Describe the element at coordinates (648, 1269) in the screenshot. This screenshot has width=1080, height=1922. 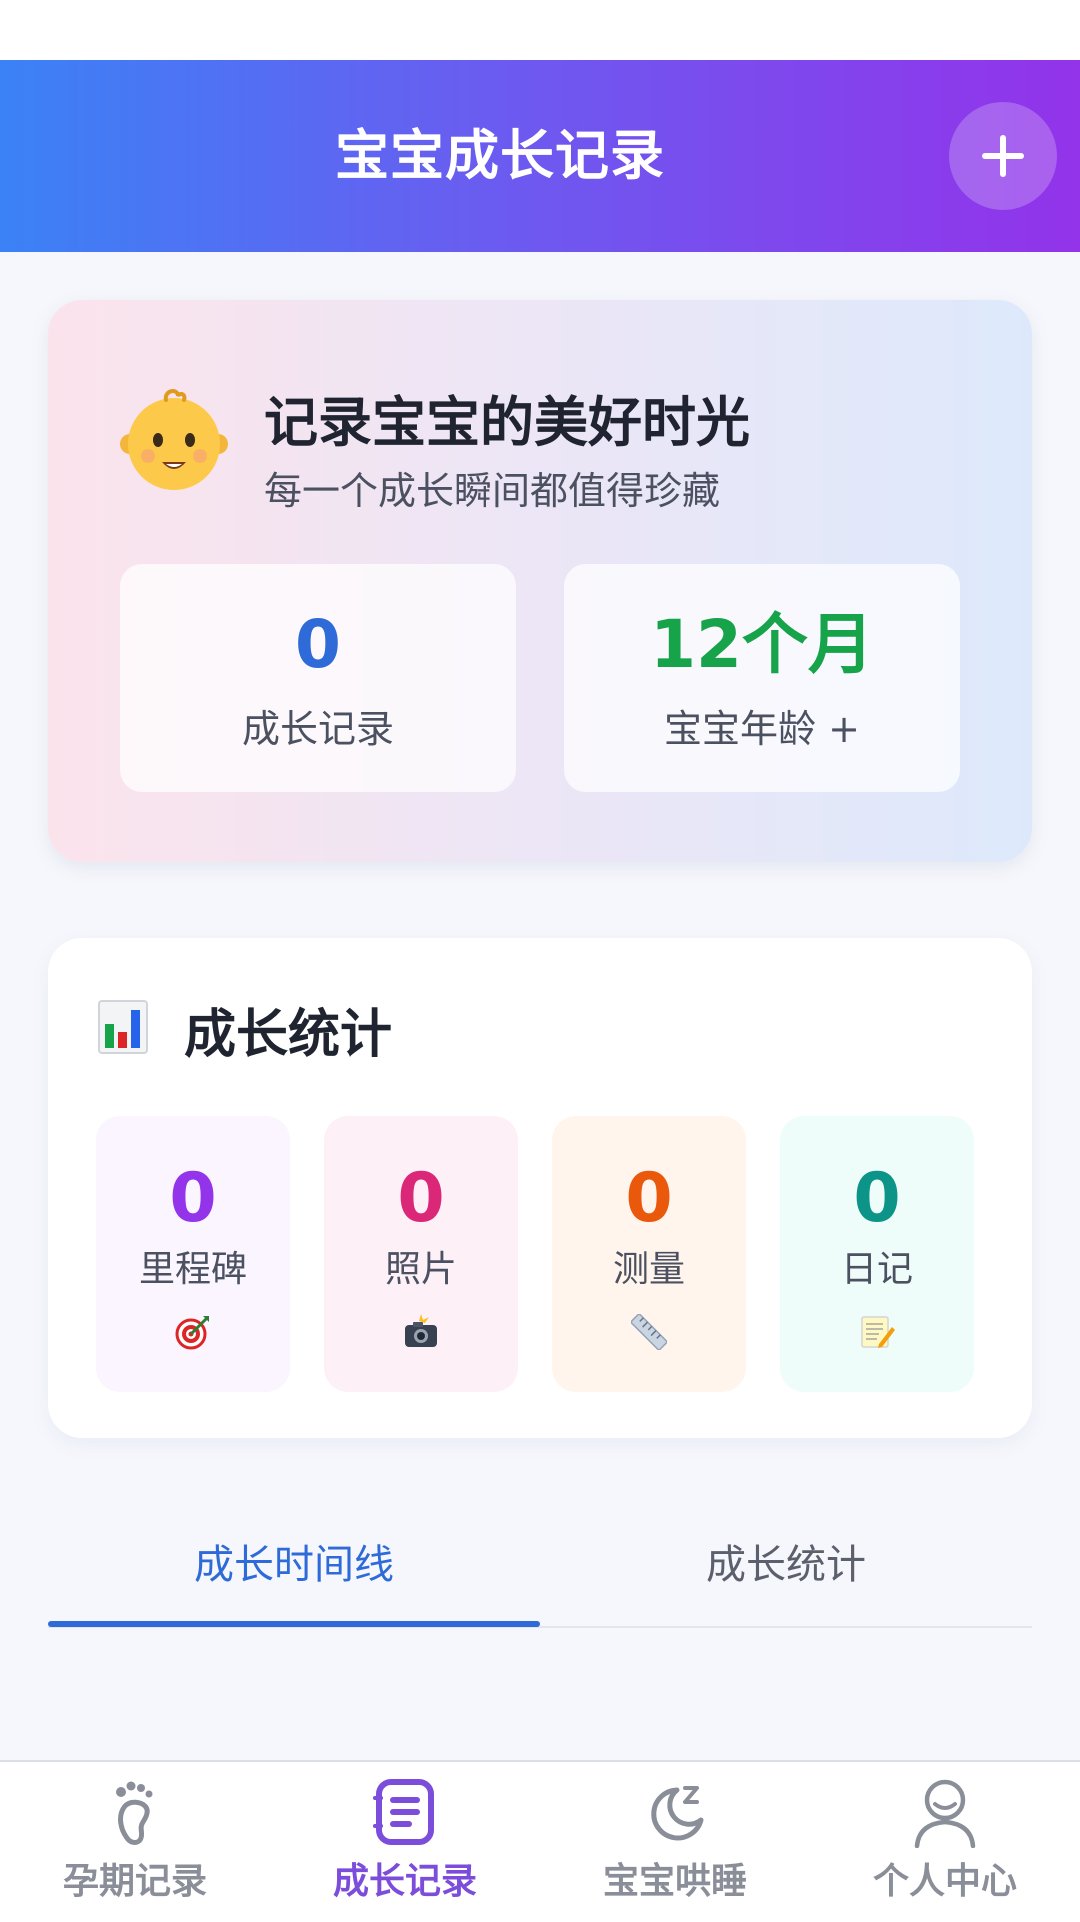
I see `measurement-label: 测量` at that location.